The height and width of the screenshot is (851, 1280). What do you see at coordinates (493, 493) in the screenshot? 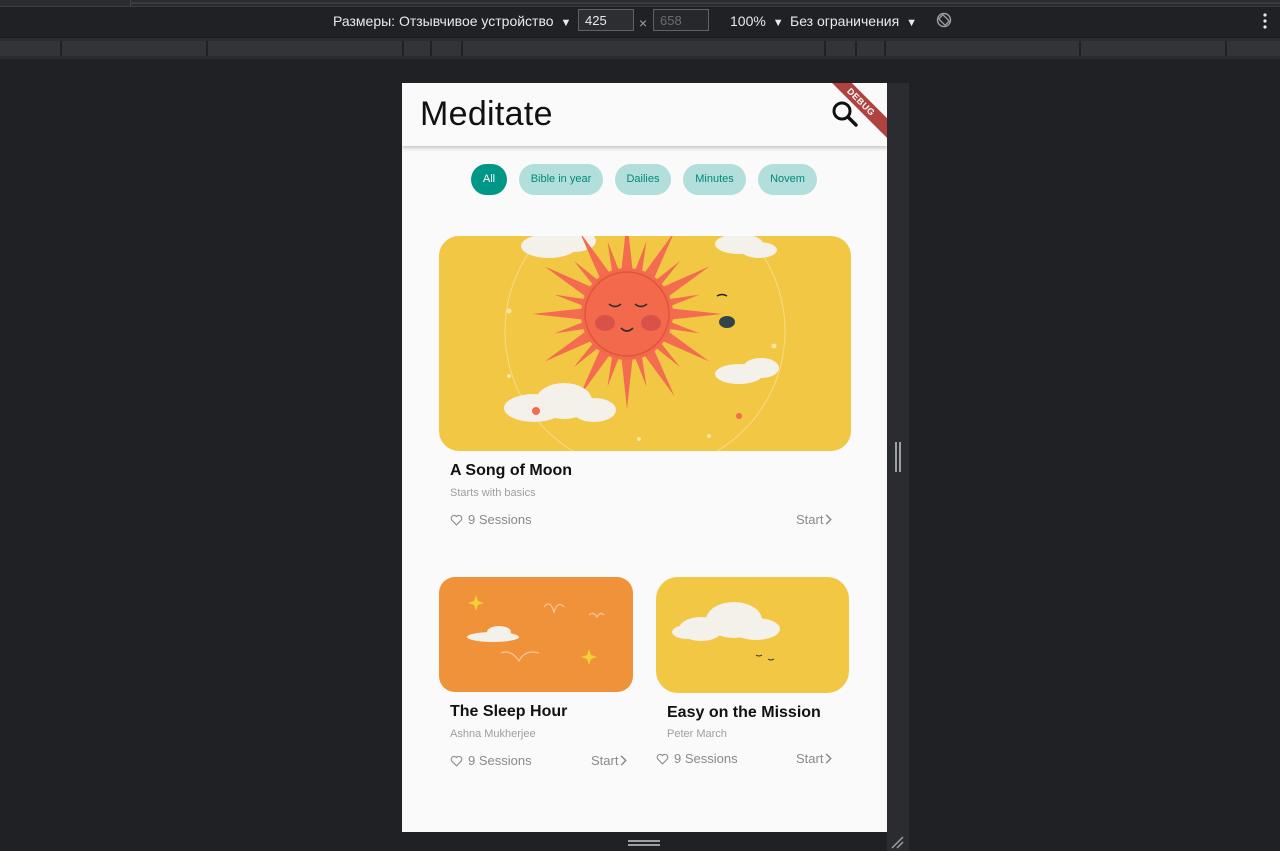
I see `card-subtitle: Starts with basics` at bounding box center [493, 493].